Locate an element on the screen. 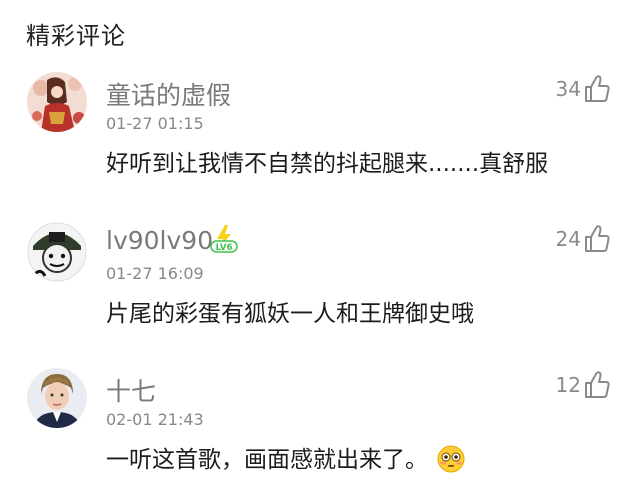 This screenshot has width=641, height=484. comment-text: 一听这首歌，画面感就出来了。 is located at coordinates (285, 457).